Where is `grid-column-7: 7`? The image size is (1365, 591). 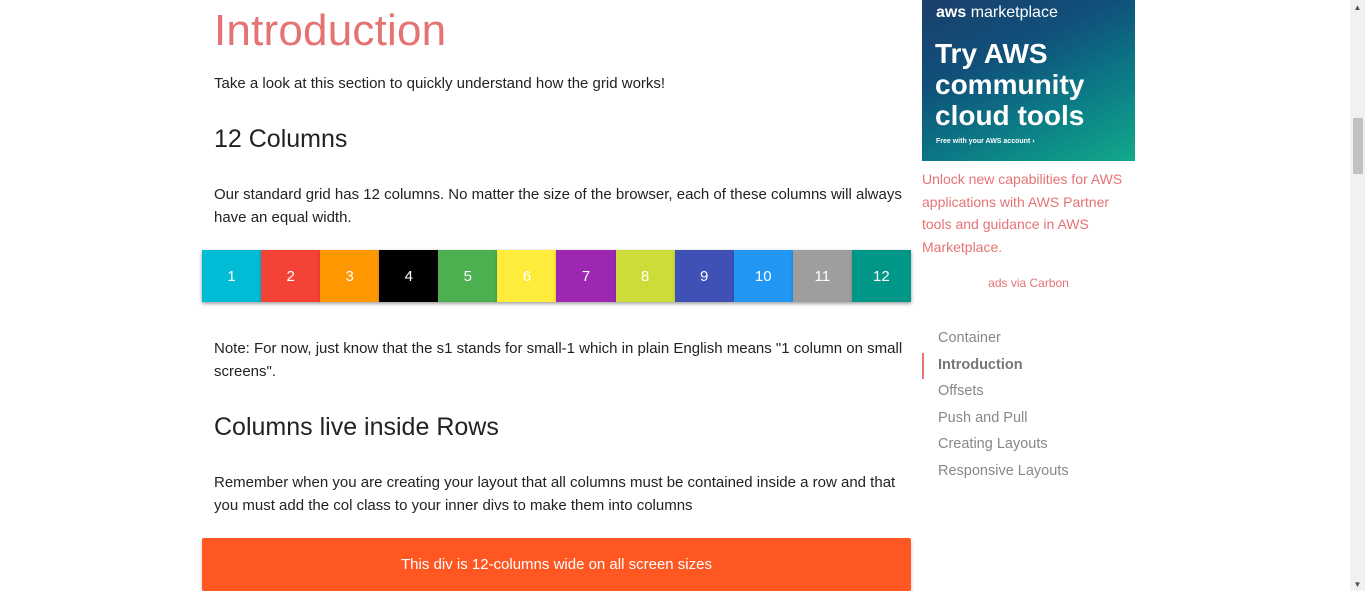
grid-column-7: 7 is located at coordinates (586, 276).